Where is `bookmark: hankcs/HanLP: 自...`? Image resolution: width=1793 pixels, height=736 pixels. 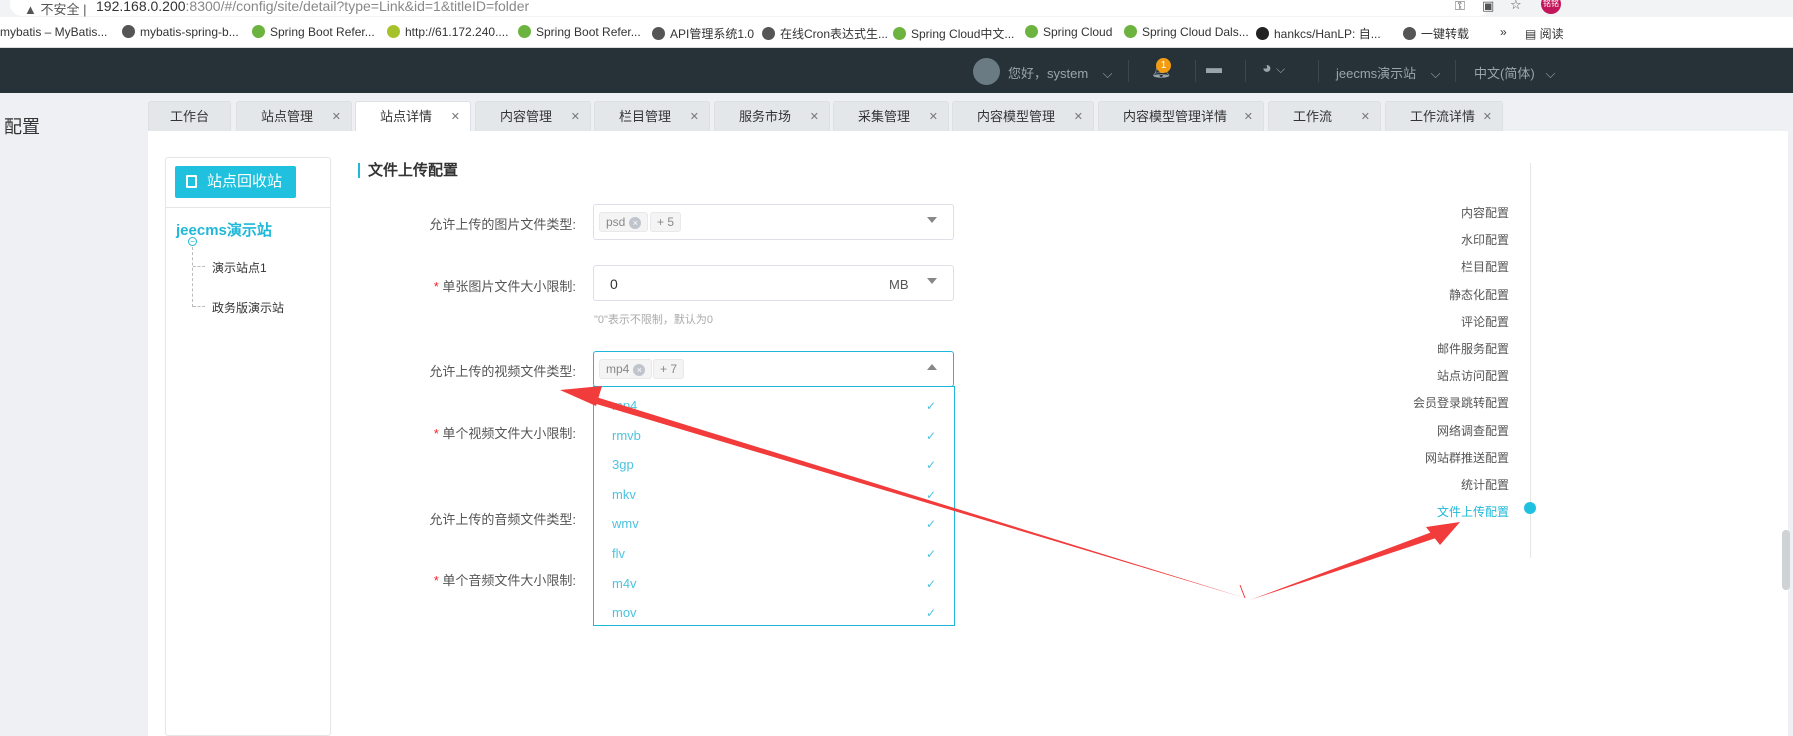 bookmark: hankcs/HanLP: 自... is located at coordinates (1318, 33).